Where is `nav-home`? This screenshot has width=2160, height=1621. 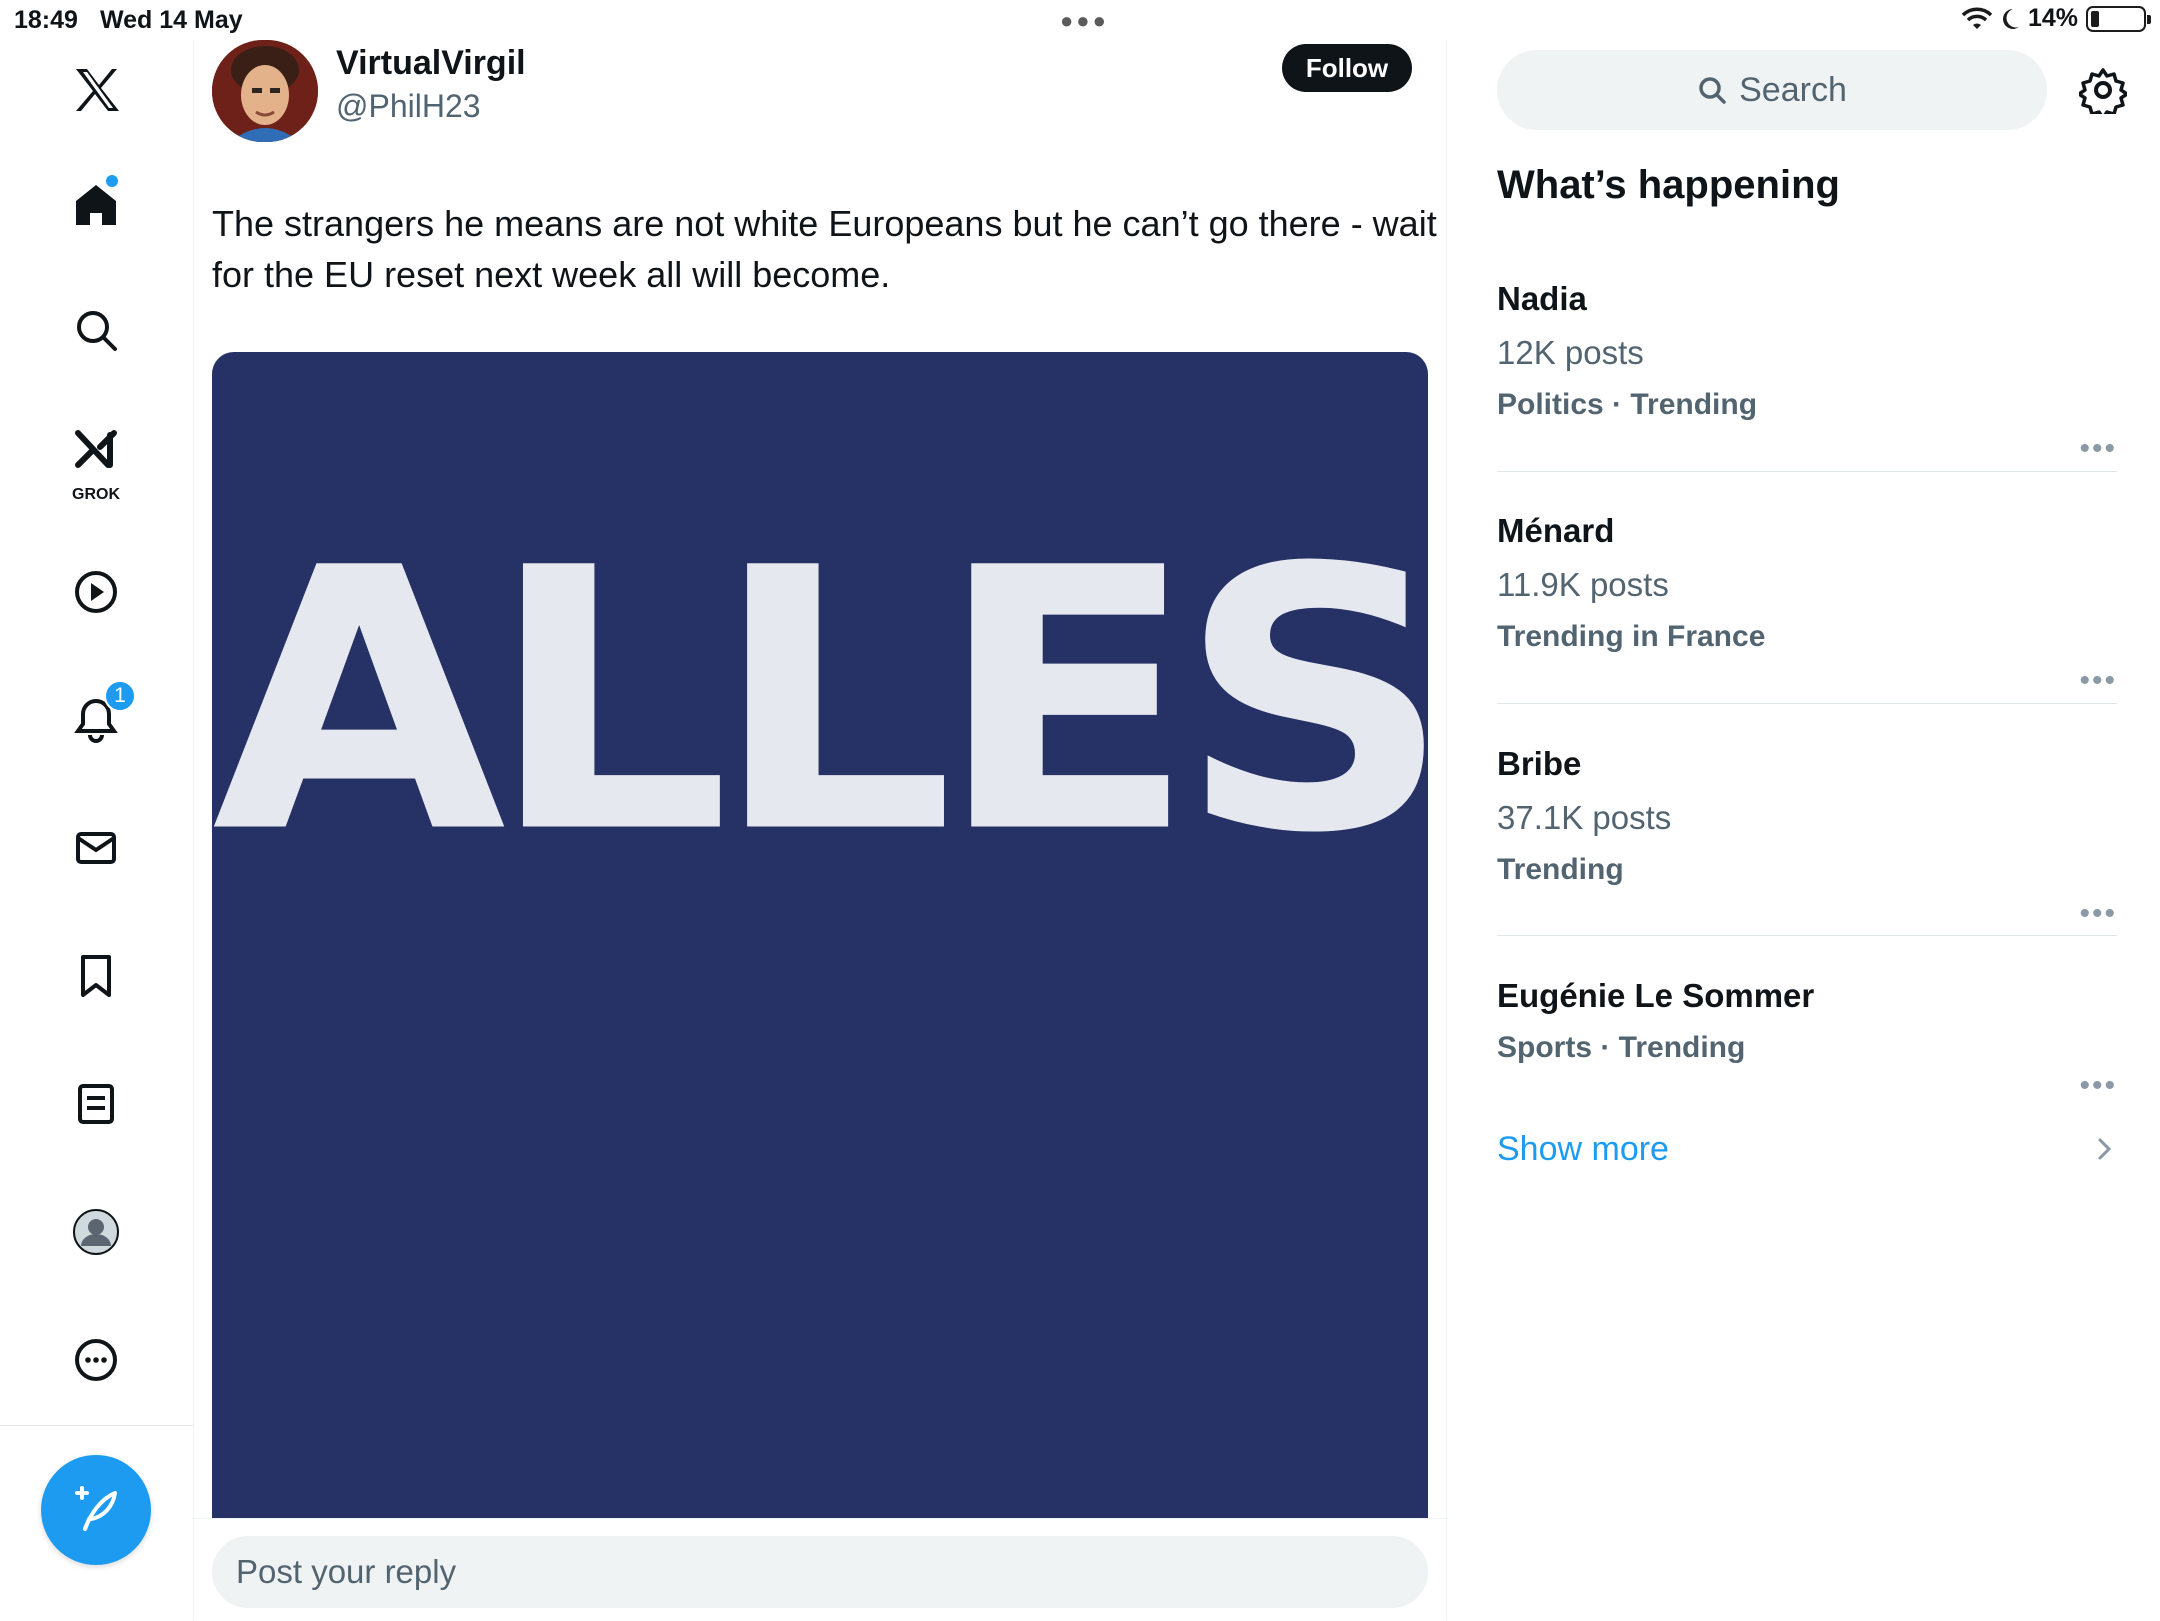 nav-home is located at coordinates (96, 205).